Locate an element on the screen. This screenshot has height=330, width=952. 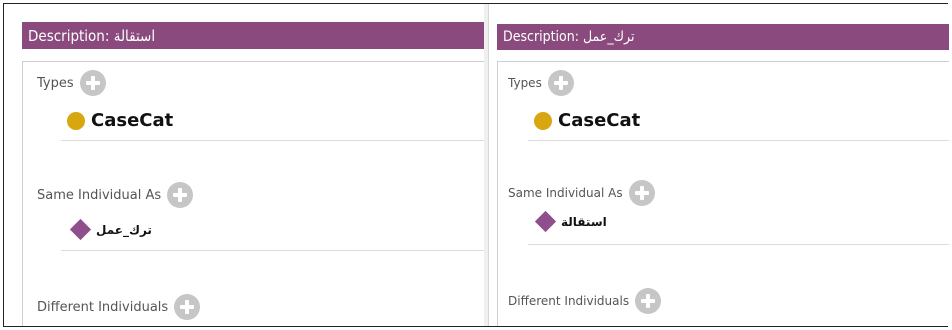
same-individual-entry: استقالة is located at coordinates (570, 221).